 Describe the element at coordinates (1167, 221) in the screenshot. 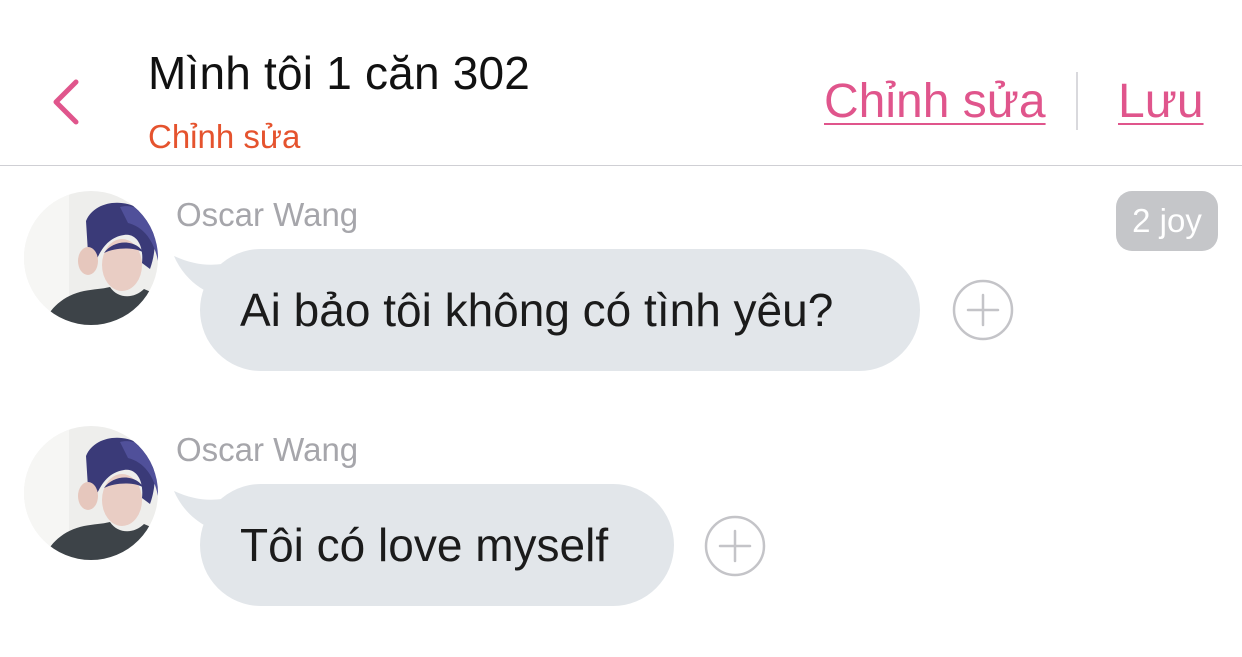

I see `reaction-badge: 2 joy` at that location.